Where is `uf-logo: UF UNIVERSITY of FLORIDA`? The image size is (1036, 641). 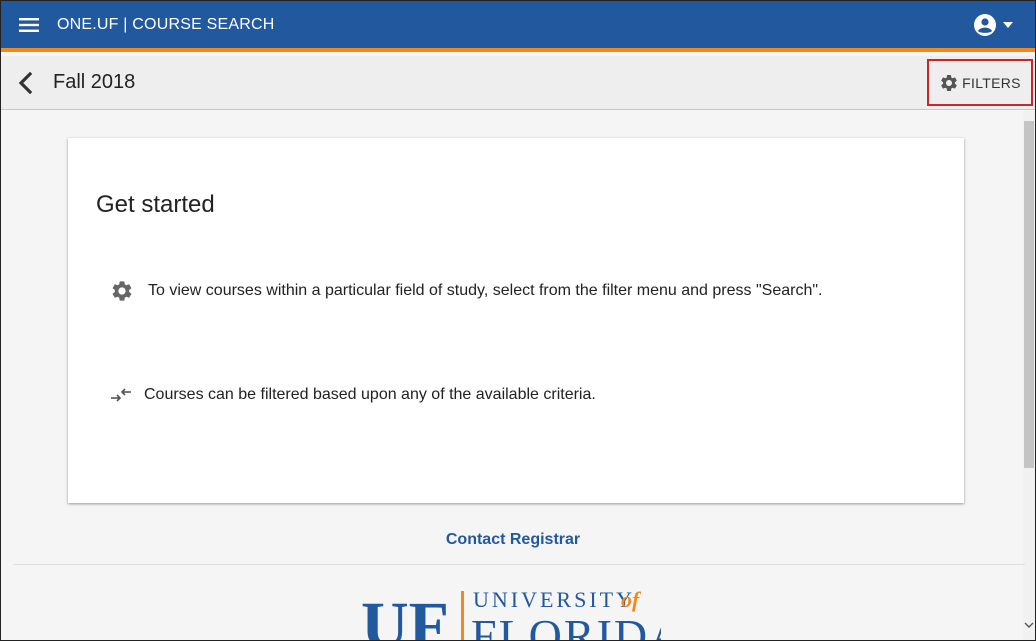 uf-logo: UF UNIVERSITY of FLORIDA is located at coordinates (511, 614).